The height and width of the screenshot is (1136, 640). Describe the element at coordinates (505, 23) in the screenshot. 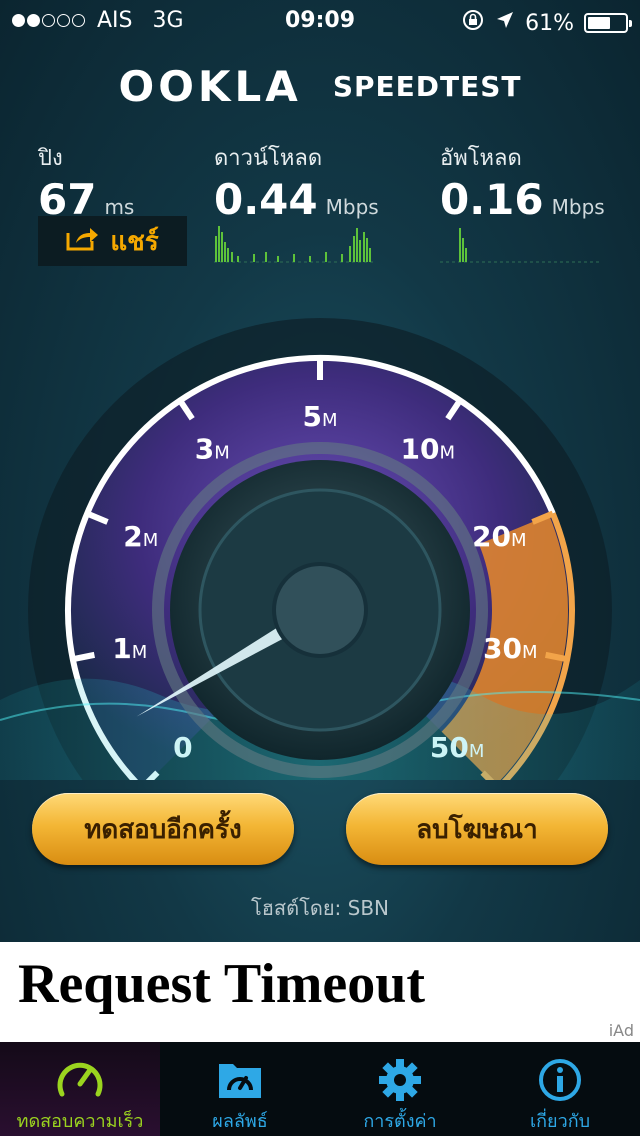

I see `location-arrow-icon` at that location.